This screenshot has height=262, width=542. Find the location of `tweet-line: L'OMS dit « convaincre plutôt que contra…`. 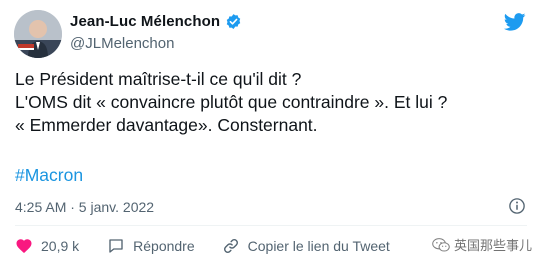

tweet-line: L'OMS dit « convaincre plutôt que contra… is located at coordinates (231, 102).